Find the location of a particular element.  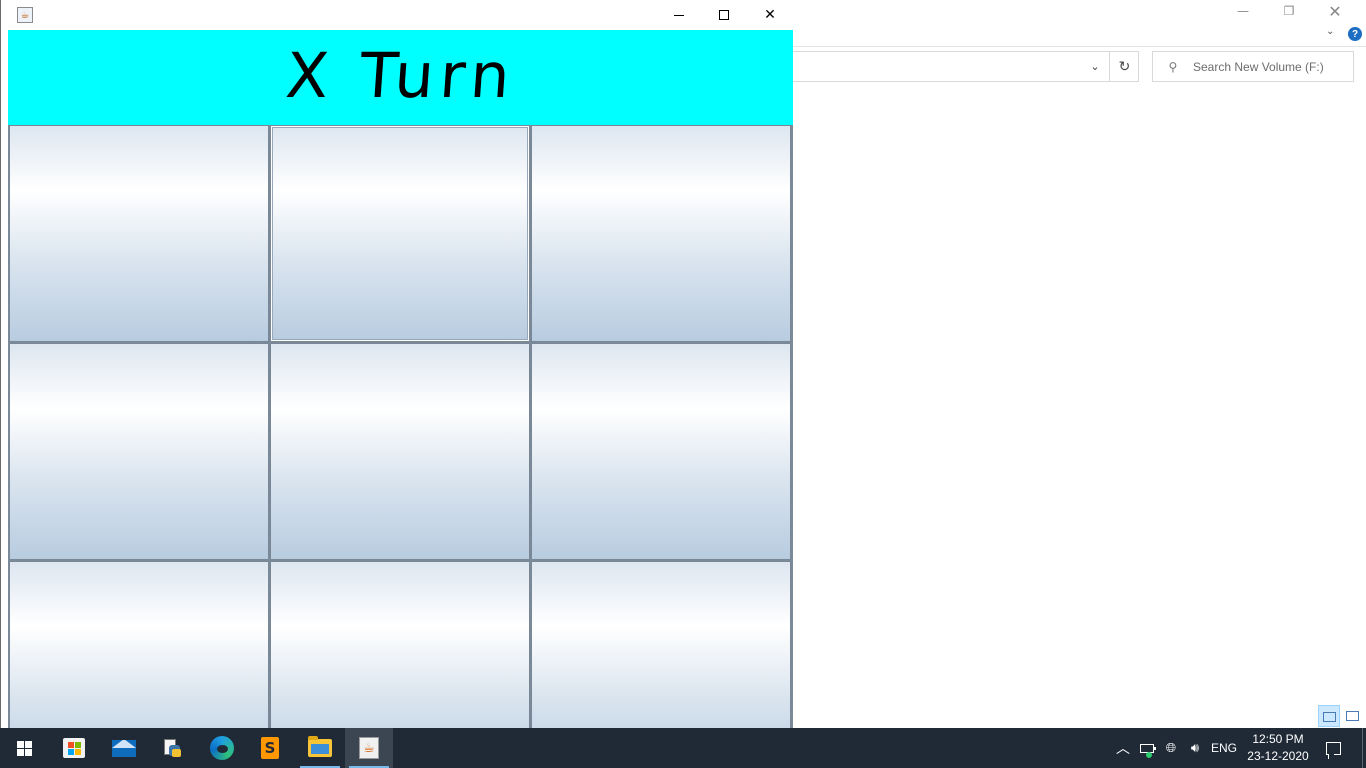

taskbar-mail is located at coordinates (124, 748).